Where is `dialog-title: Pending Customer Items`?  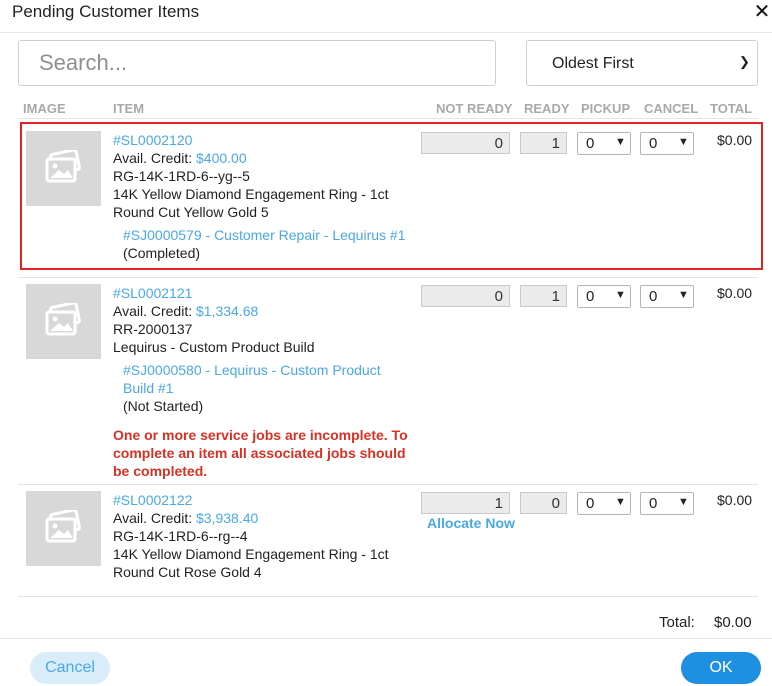
dialog-title: Pending Customer Items is located at coordinates (106, 11).